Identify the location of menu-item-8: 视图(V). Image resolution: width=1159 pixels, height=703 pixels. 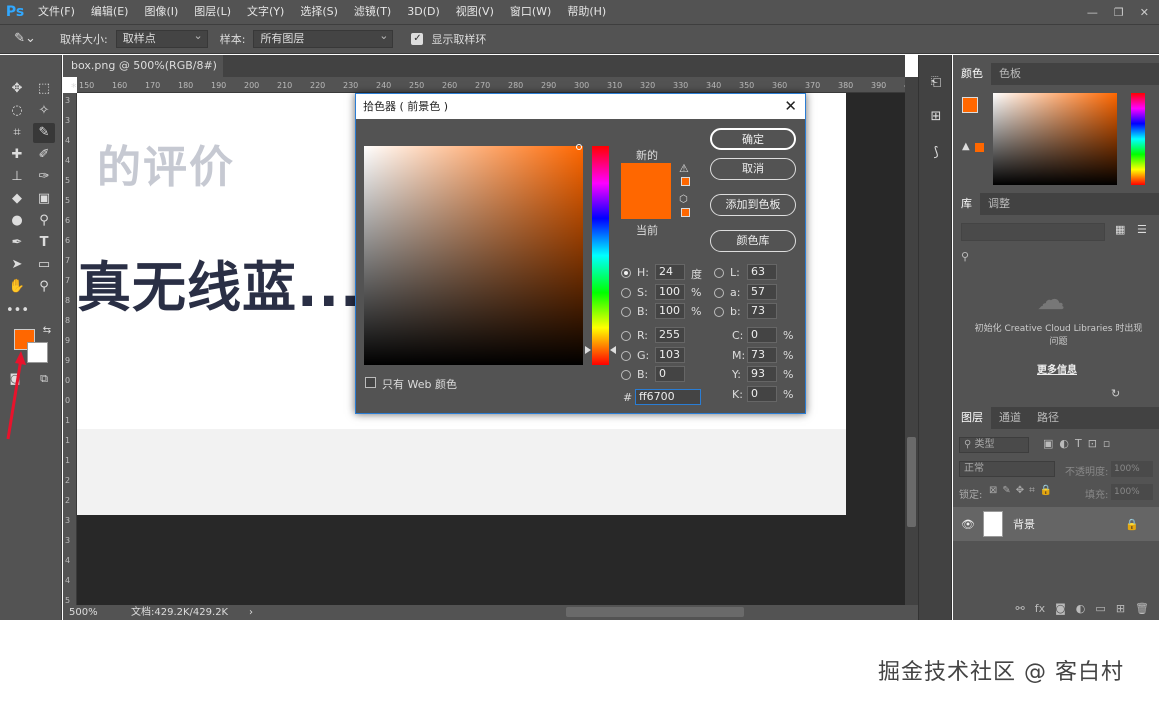
(475, 12).